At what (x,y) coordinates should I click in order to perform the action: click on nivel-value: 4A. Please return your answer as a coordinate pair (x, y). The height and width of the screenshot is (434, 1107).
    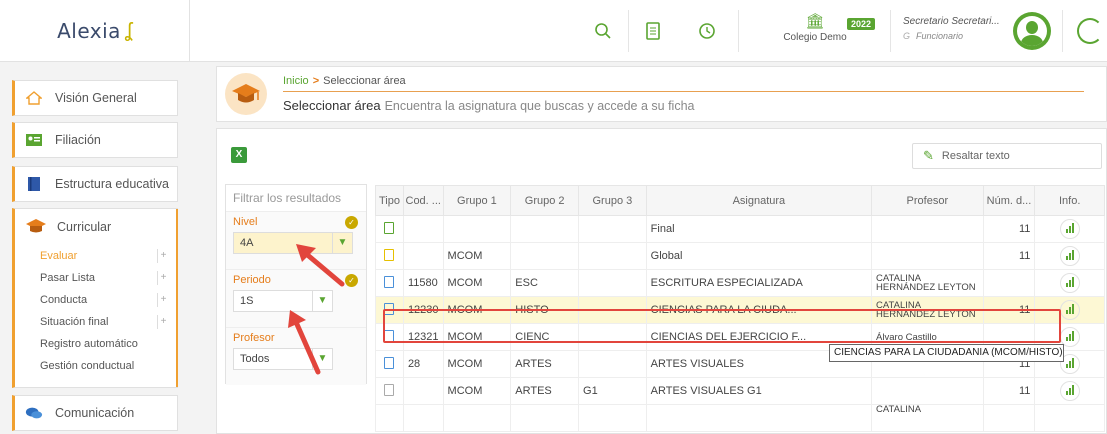
    Looking at the image, I should click on (247, 243).